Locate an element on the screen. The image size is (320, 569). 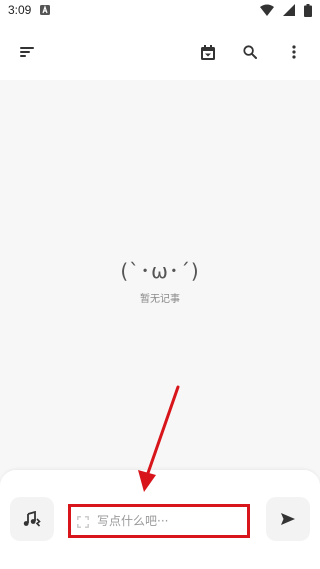
signal-icon is located at coordinates (288, 10).